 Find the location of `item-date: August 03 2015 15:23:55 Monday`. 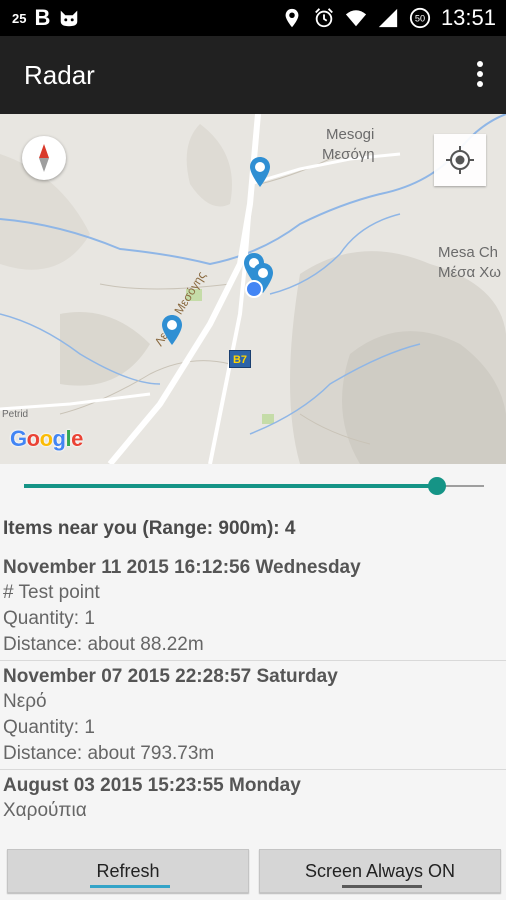

item-date: August 03 2015 15:23:55 Monday is located at coordinates (152, 785).